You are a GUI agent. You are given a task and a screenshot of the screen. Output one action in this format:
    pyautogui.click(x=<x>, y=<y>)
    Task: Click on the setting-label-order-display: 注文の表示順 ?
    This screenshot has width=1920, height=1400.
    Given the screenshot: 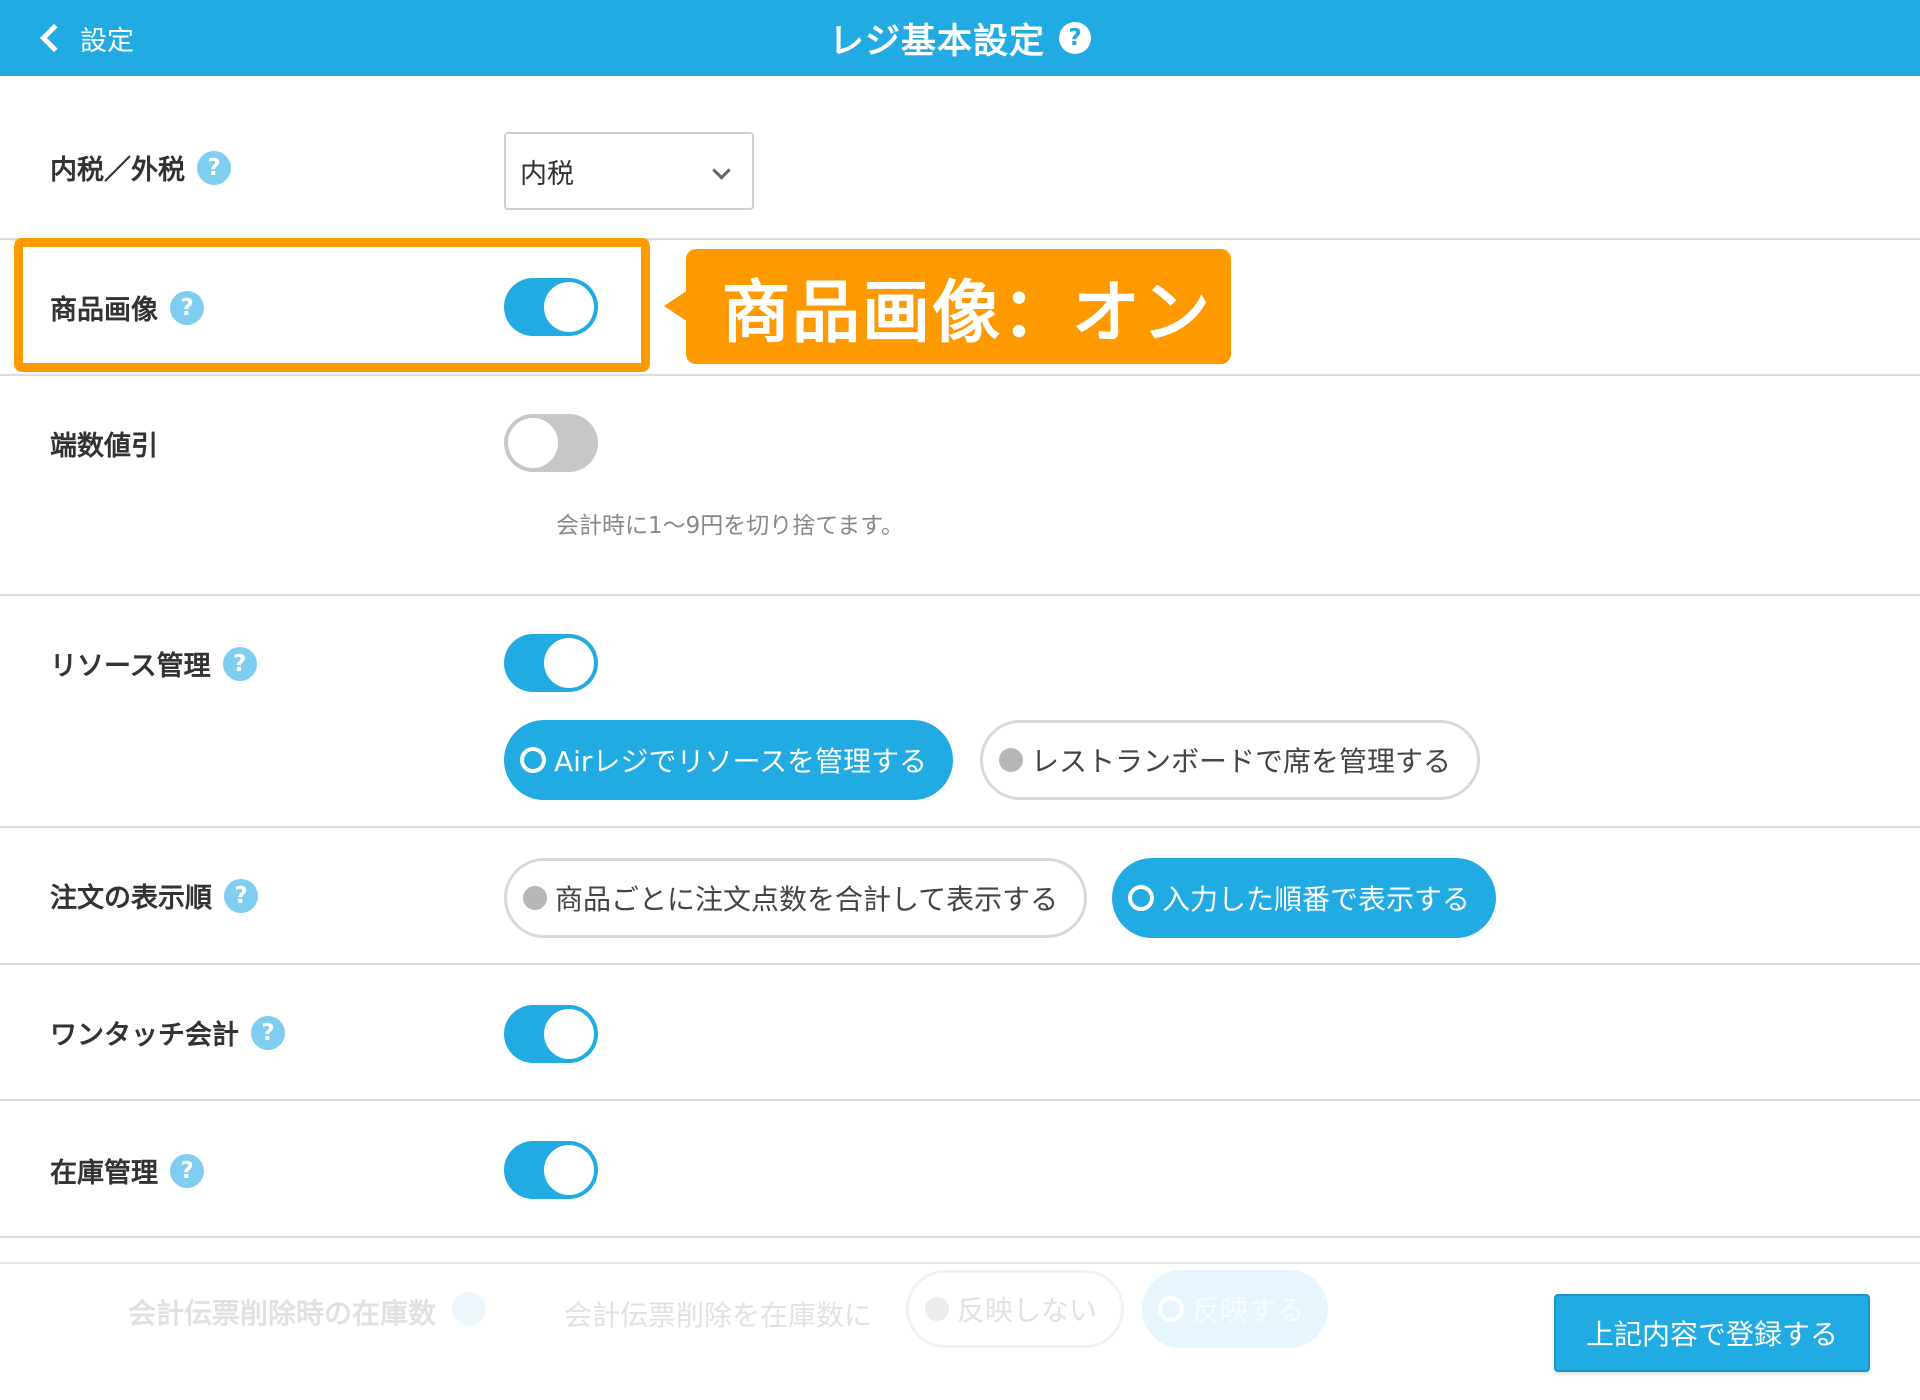 What is the action you would take?
    pyautogui.click(x=154, y=895)
    